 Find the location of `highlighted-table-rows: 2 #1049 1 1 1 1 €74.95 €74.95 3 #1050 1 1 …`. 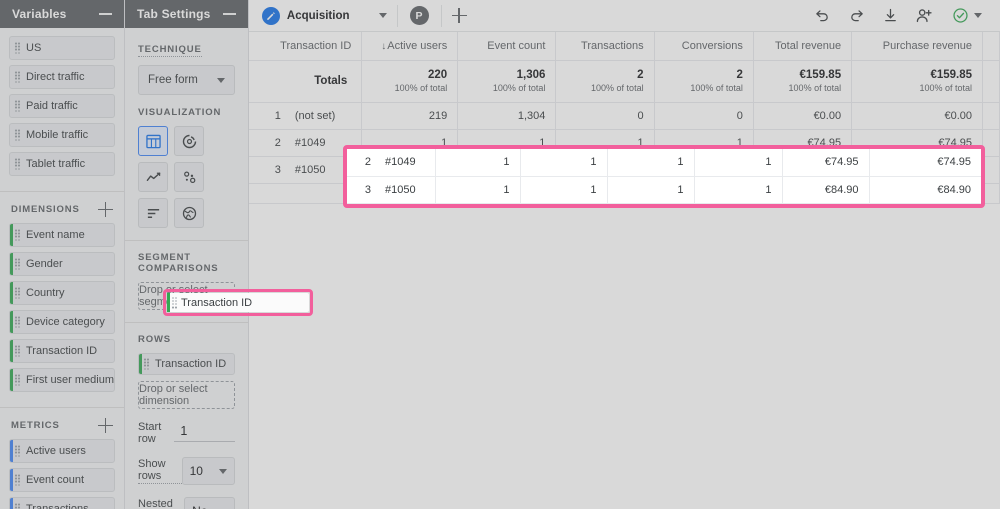

highlighted-table-rows: 2 #1049 1 1 1 1 €74.95 €74.95 3 #1050 1 1 … is located at coordinates (664, 176).